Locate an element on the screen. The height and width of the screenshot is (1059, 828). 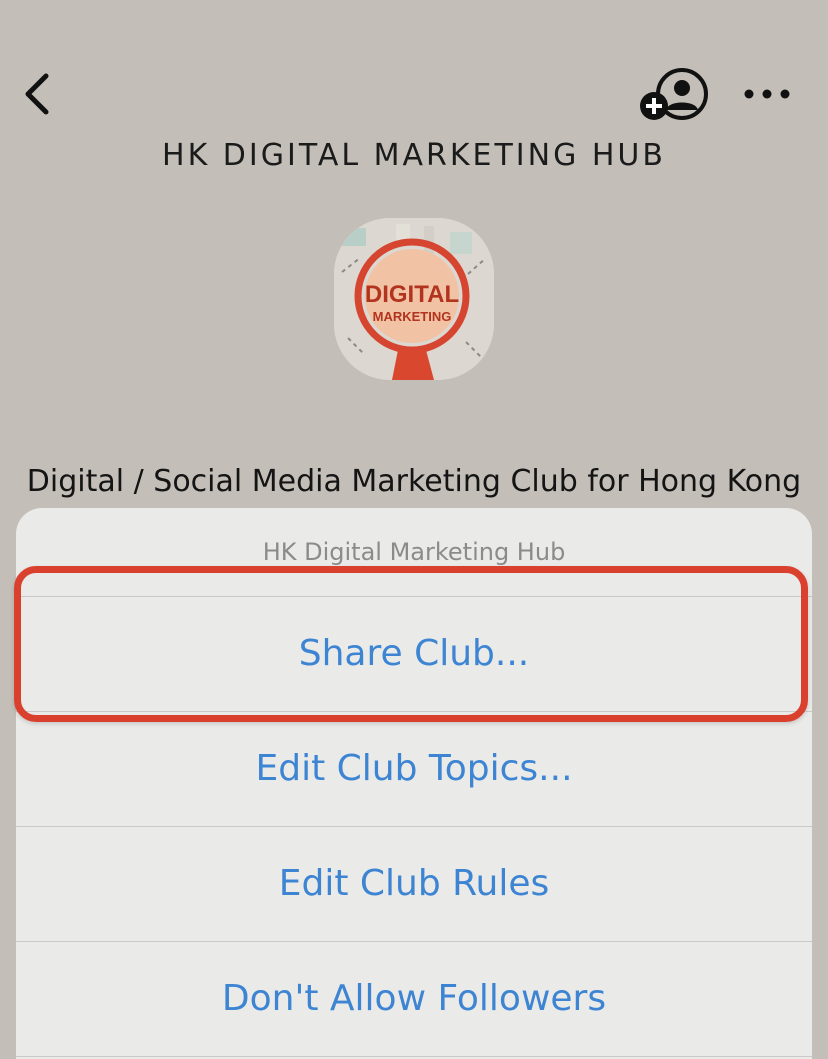
ellipsis-icon is located at coordinates (767, 94).